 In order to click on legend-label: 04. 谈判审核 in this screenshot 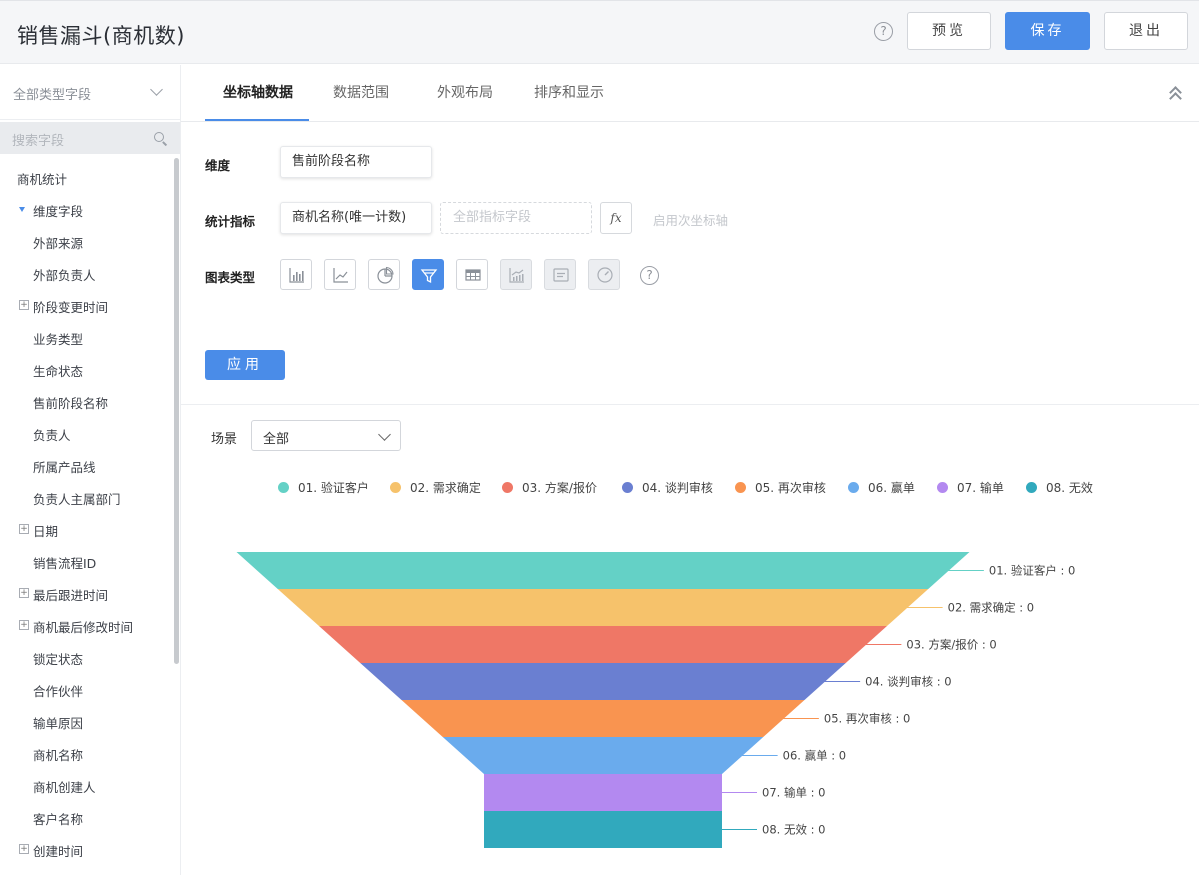, I will do `click(677, 488)`.